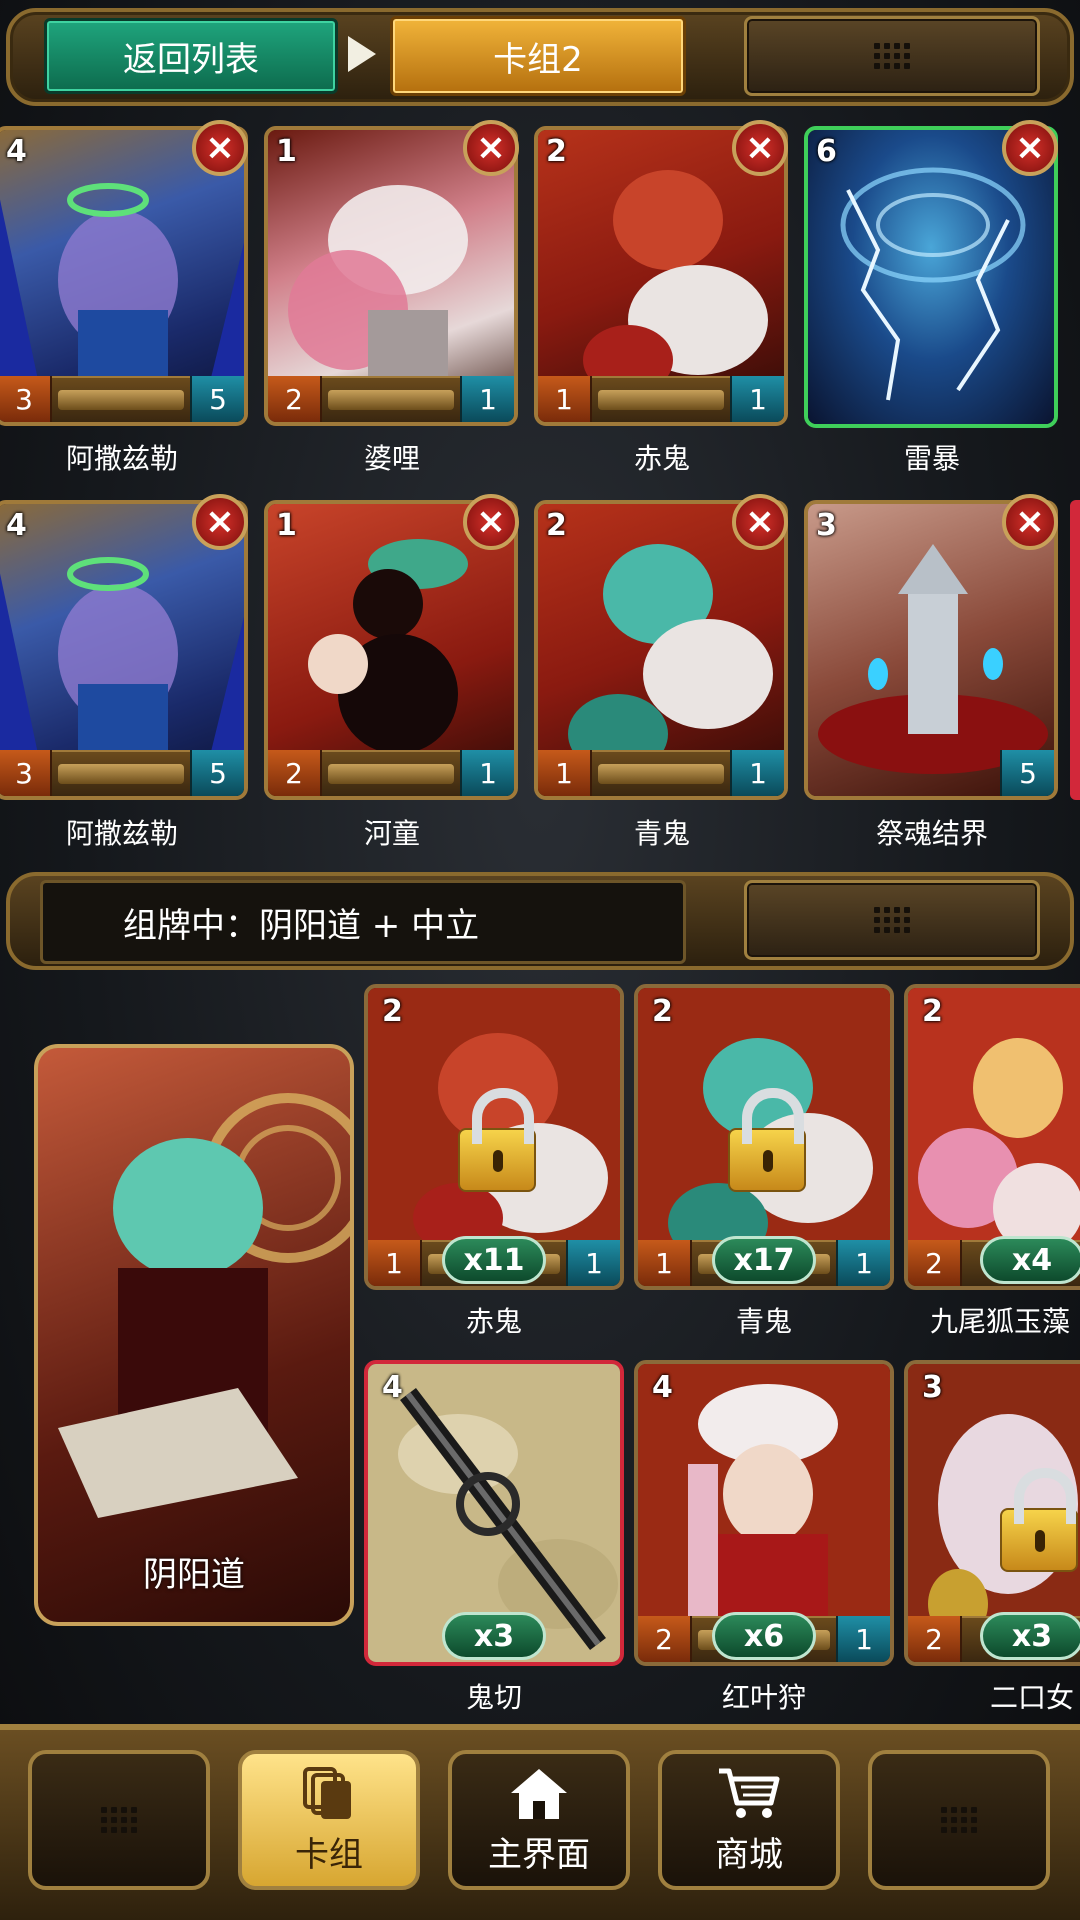 The height and width of the screenshot is (1920, 1080). What do you see at coordinates (329, 1854) in the screenshot?
I see `nav-deck-label: 卡组` at bounding box center [329, 1854].